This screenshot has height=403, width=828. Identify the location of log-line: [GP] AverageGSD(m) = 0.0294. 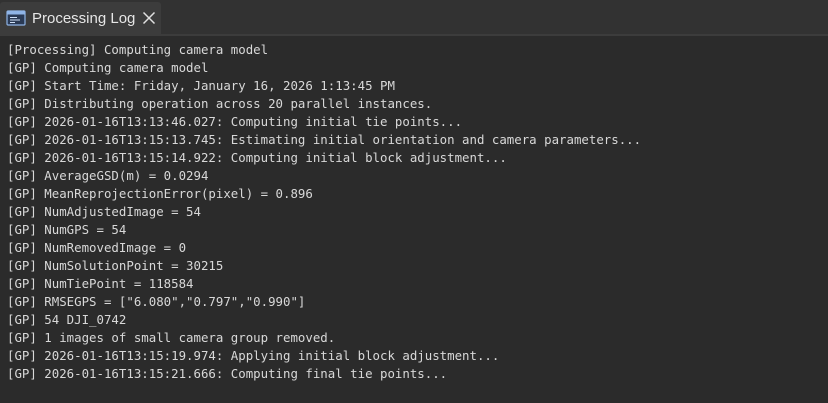
(108, 175).